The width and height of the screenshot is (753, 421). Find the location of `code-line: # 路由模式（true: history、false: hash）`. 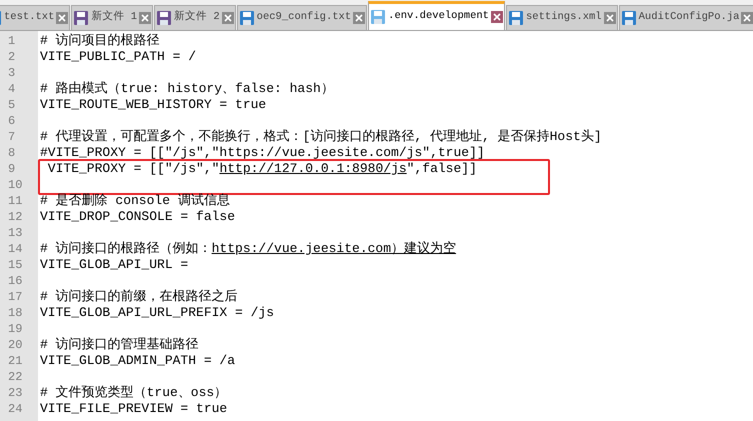

code-line: # 路由模式（true: history、false: hash） is located at coordinates (187, 89).